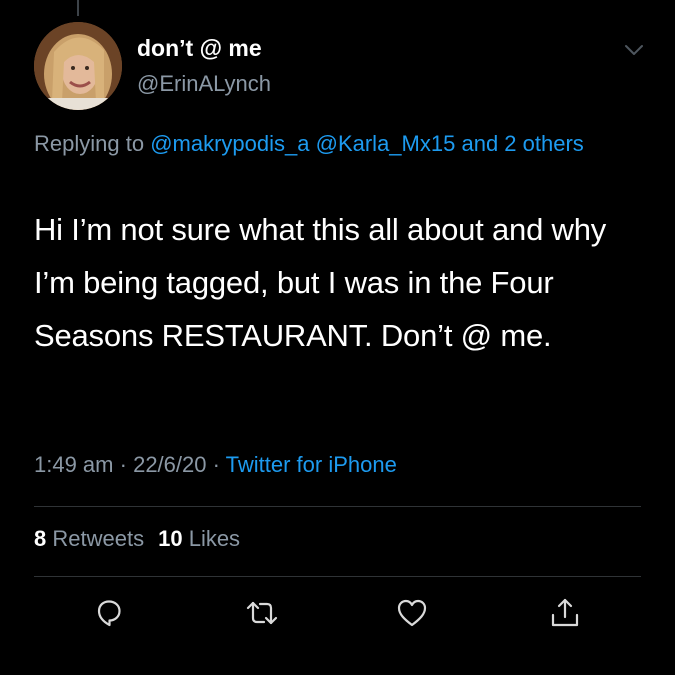  Describe the element at coordinates (229, 143) in the screenshot. I see `mention-link-1: @makrypodis_a` at that location.